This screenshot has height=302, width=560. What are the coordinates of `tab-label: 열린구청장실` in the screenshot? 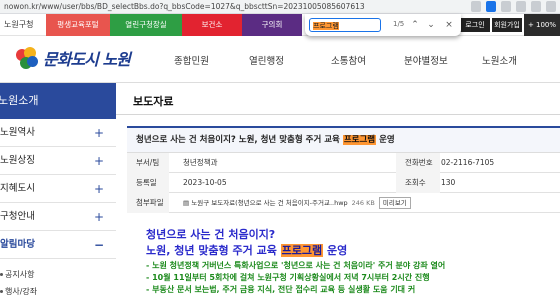 It's located at (146, 24).